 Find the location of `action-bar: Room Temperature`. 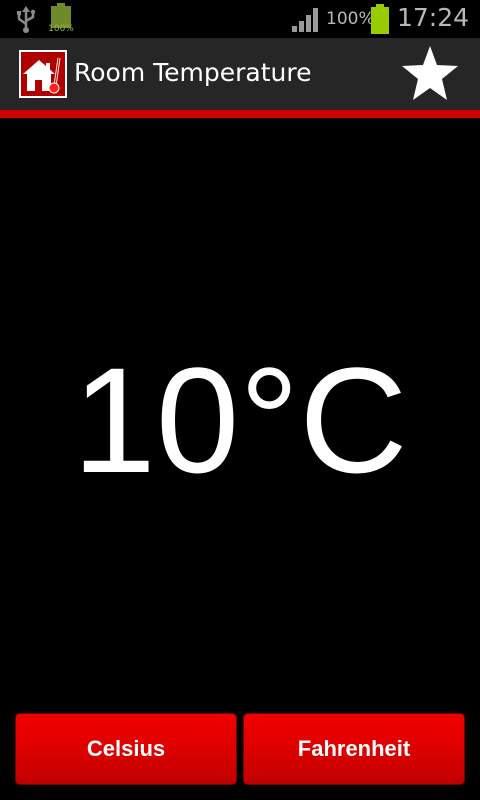

action-bar: Room Temperature is located at coordinates (240, 74).